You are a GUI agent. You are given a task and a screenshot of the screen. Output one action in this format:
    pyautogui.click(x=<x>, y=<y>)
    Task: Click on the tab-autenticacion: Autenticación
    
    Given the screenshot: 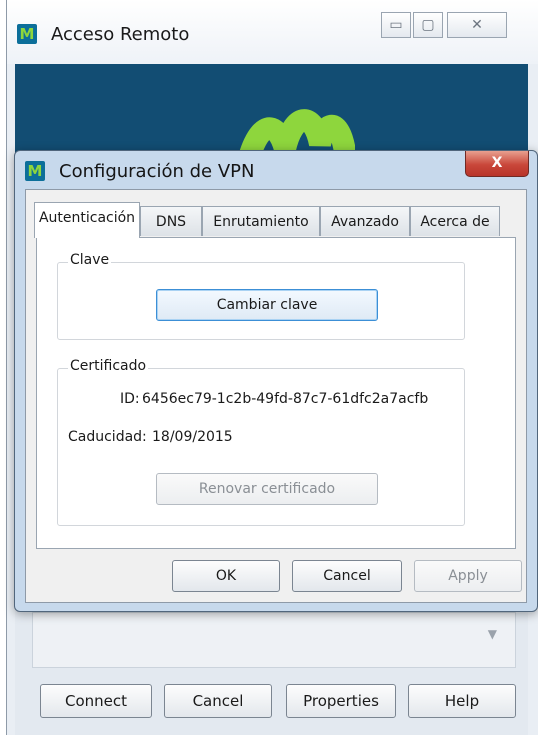 What is the action you would take?
    pyautogui.click(x=87, y=220)
    